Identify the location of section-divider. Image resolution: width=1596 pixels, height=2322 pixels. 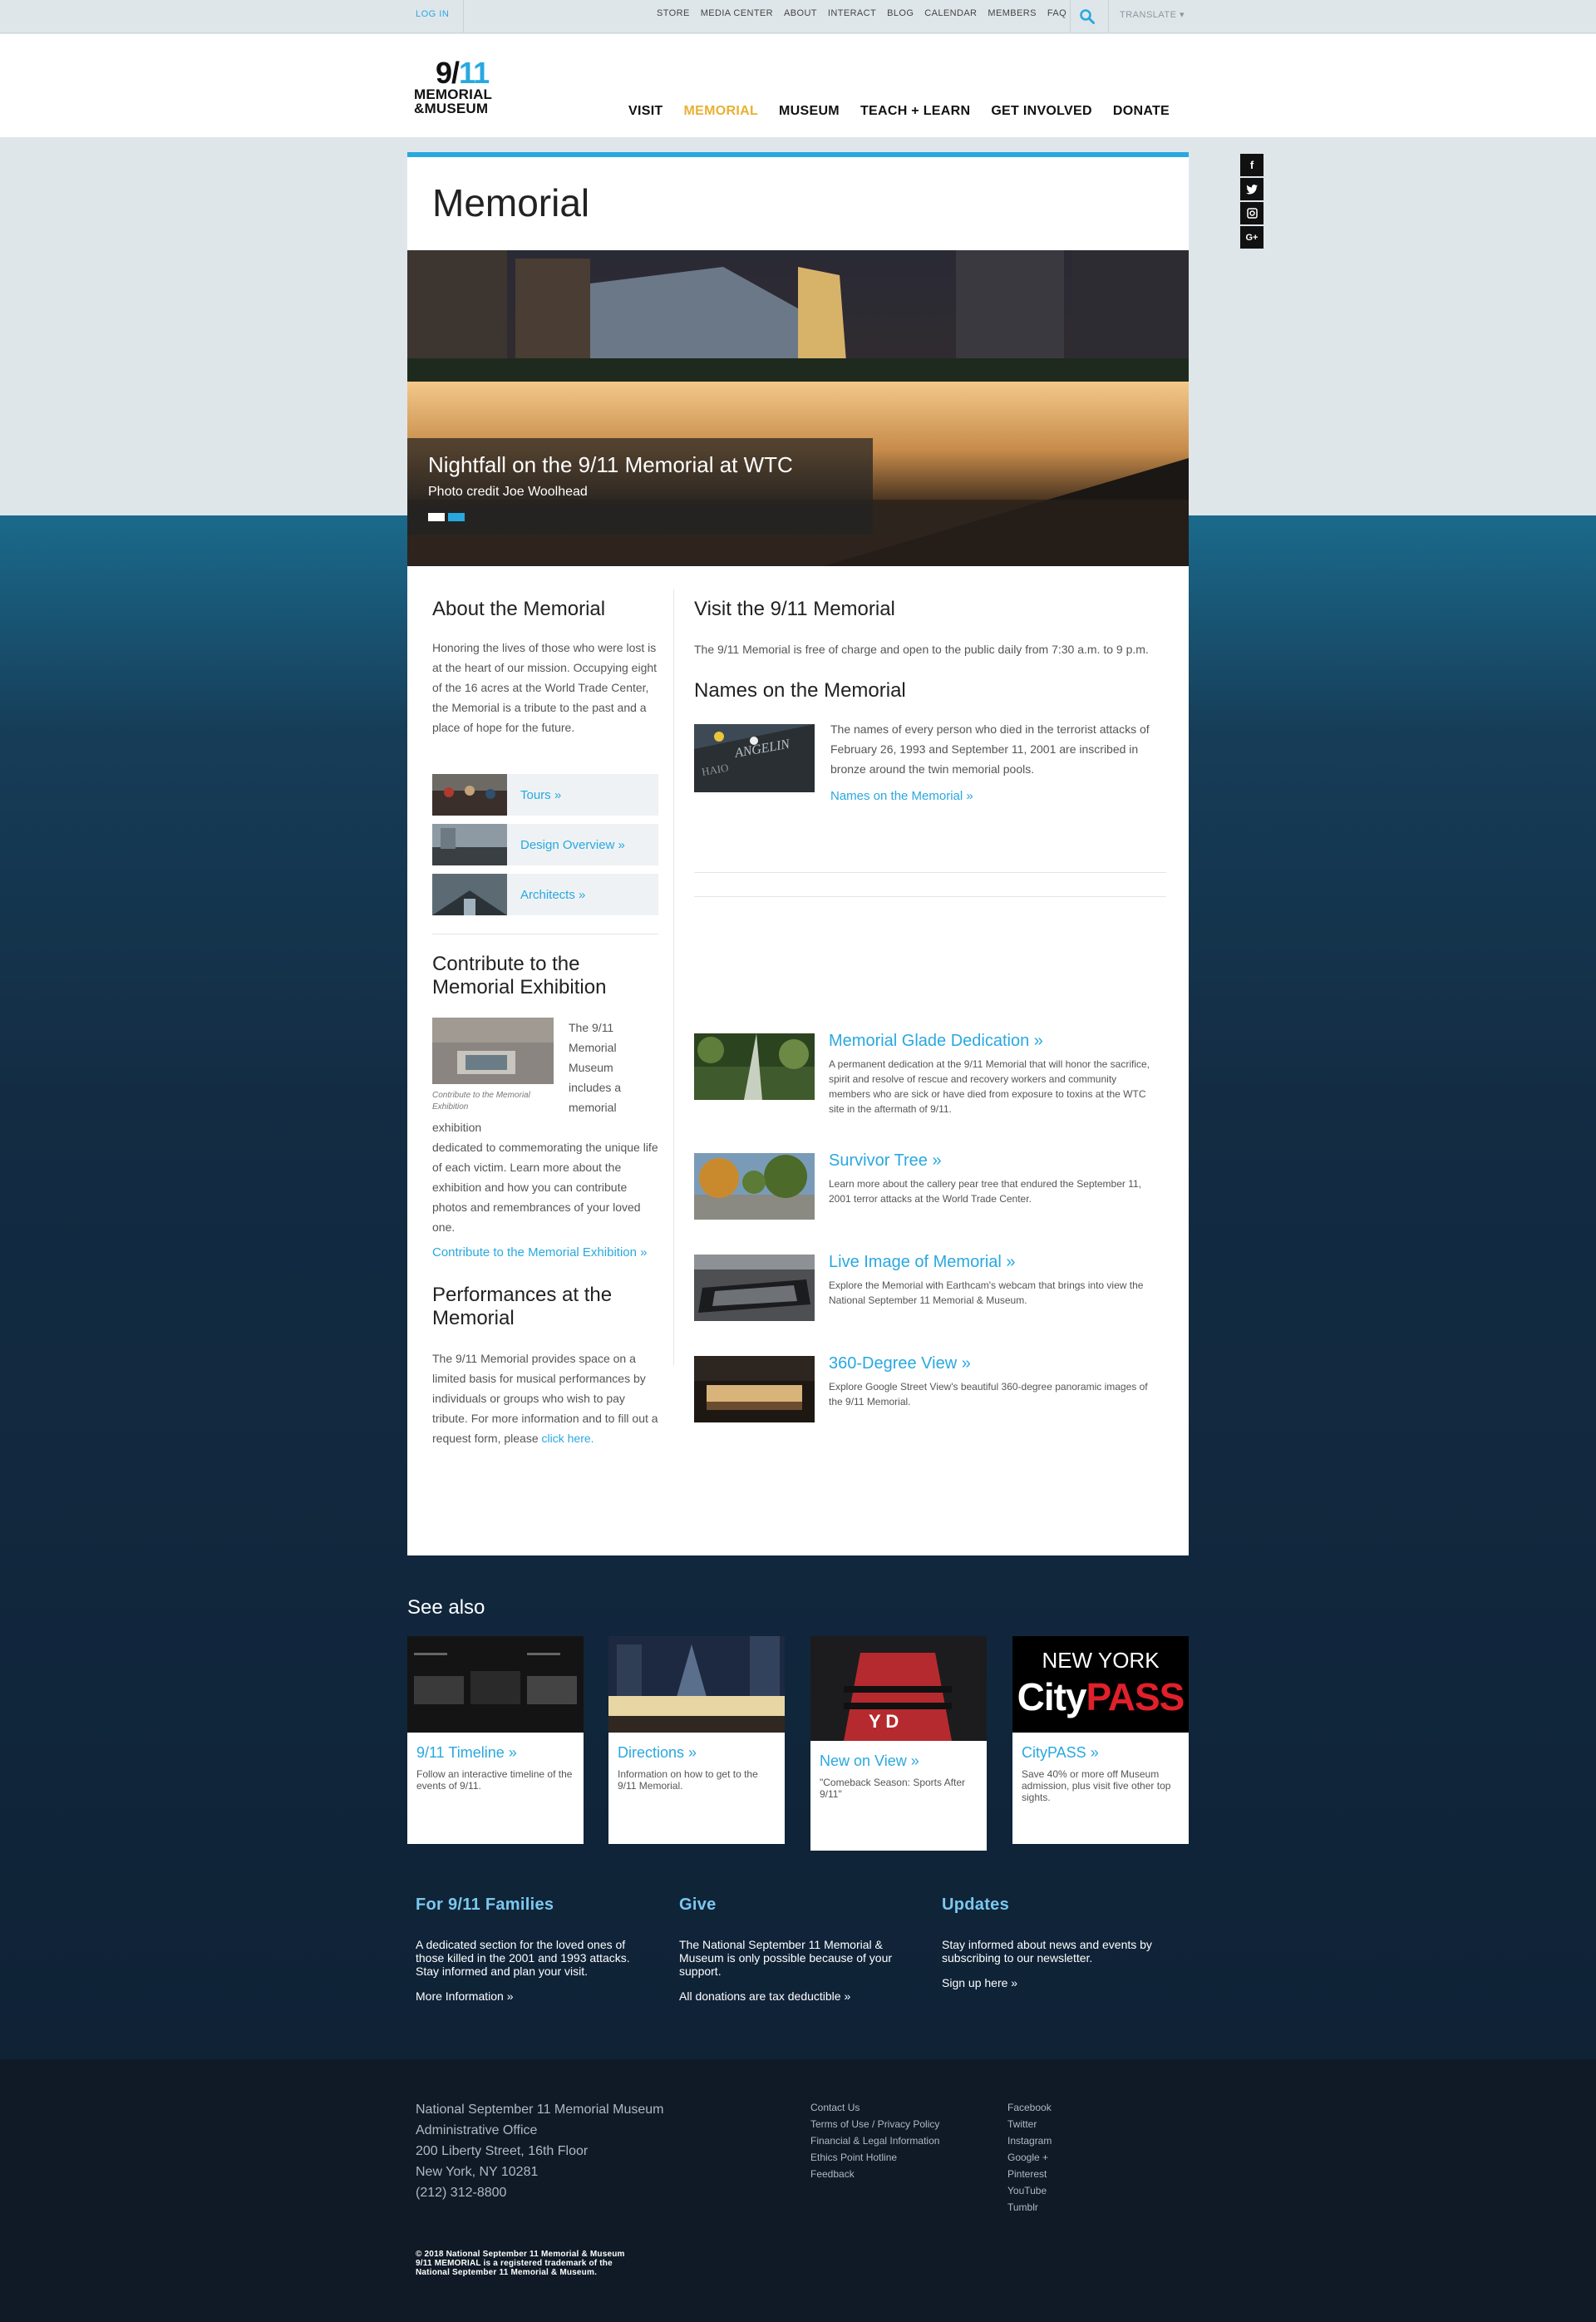
(930, 872).